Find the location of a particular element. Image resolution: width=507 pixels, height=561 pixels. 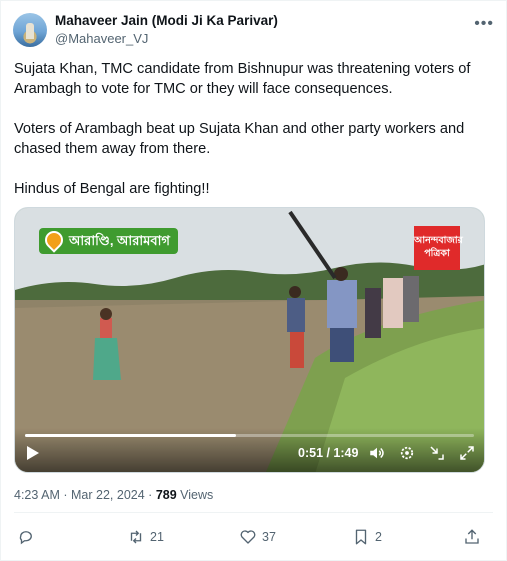

video-time: 0:51 / 1:49 is located at coordinates (328, 453).